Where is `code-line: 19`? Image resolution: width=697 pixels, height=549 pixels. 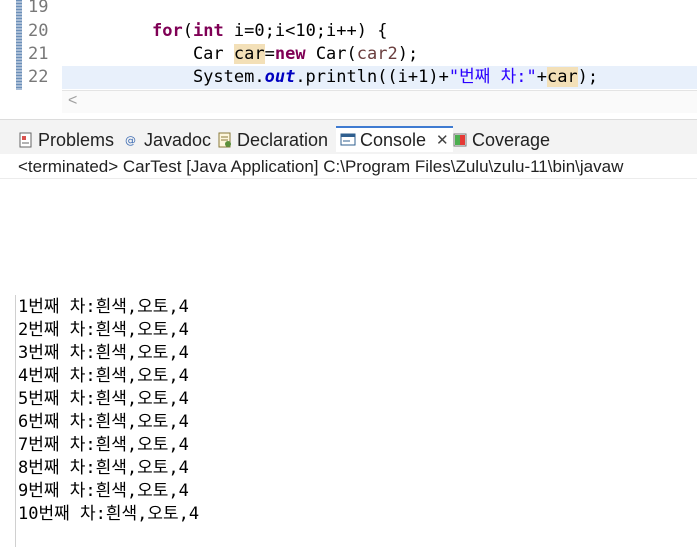
code-line: 19 is located at coordinates (348, 9).